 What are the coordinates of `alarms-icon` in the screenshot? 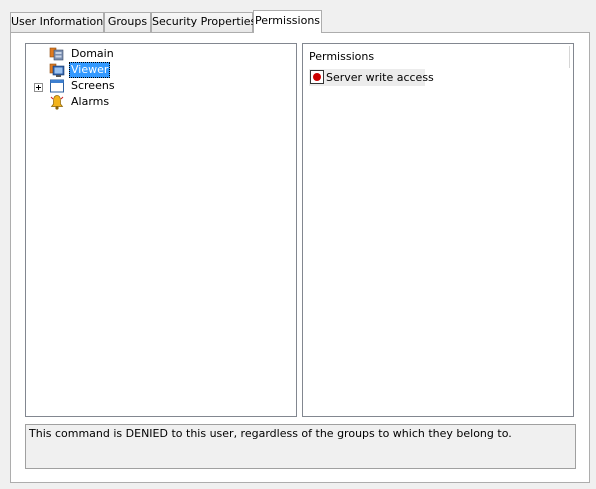 It's located at (57, 102).